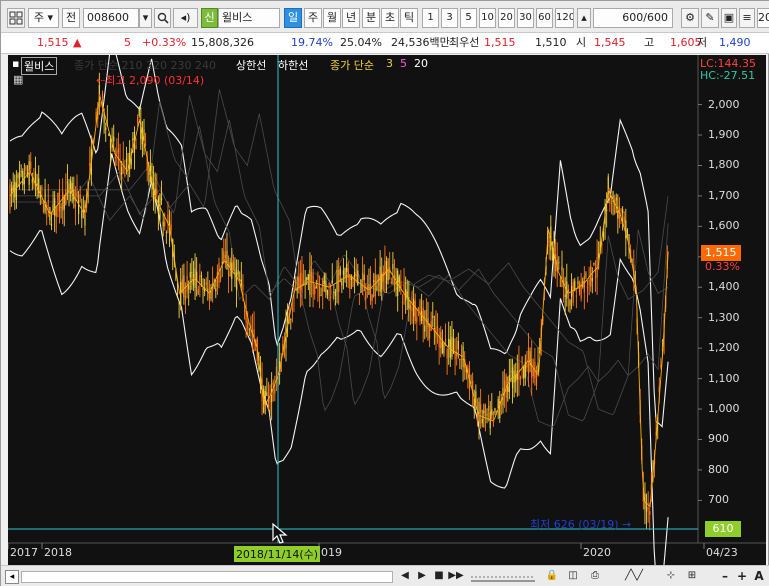 This screenshot has width=769, height=586. What do you see at coordinates (763, 18) in the screenshot?
I see `edge-button: 20` at bounding box center [763, 18].